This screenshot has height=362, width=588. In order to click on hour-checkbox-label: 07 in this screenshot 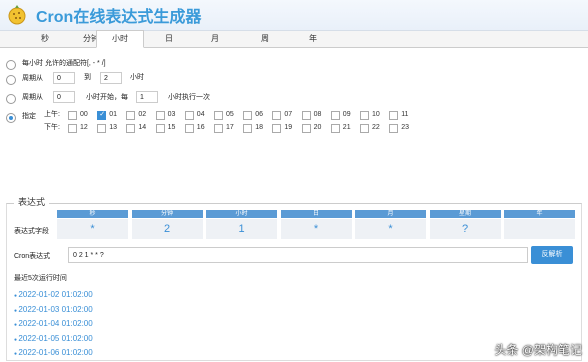, I will do `click(288, 114)`.